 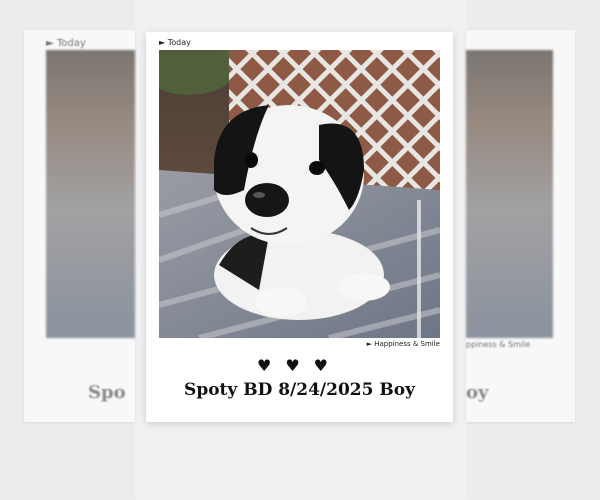 What do you see at coordinates (107, 392) in the screenshot?
I see `ghost-caption-left: Spo` at bounding box center [107, 392].